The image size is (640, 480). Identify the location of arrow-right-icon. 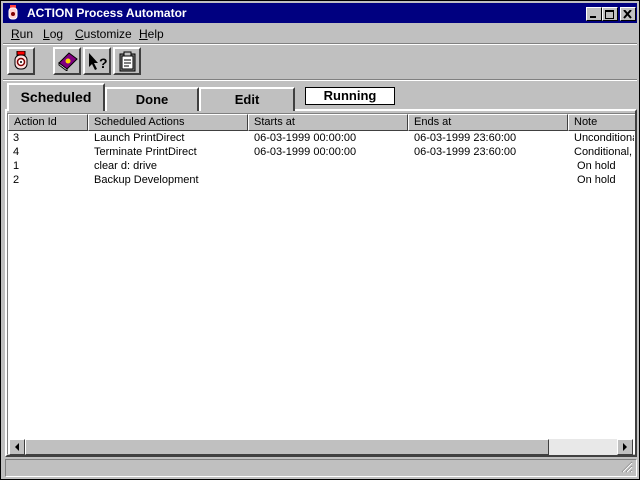
(625, 447).